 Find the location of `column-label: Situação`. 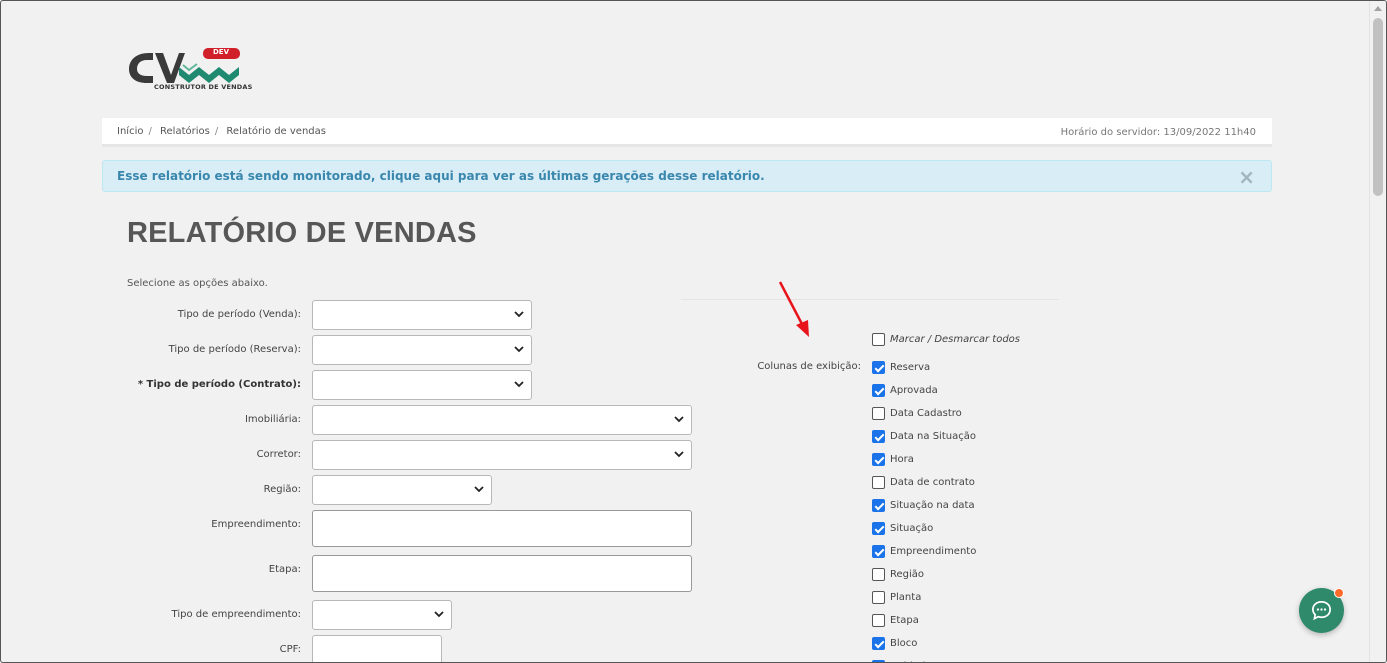

column-label: Situação is located at coordinates (911, 528).